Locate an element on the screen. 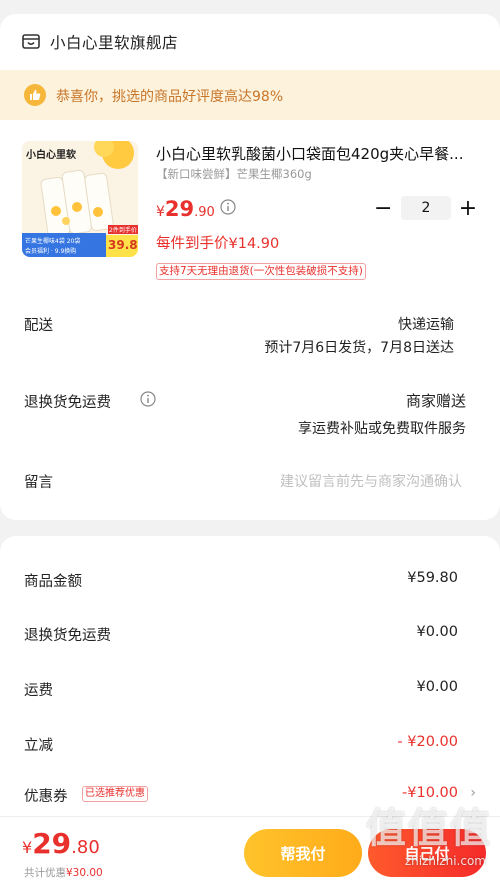 The height and width of the screenshot is (886, 500). return-shipping-info-icon is located at coordinates (148, 399).